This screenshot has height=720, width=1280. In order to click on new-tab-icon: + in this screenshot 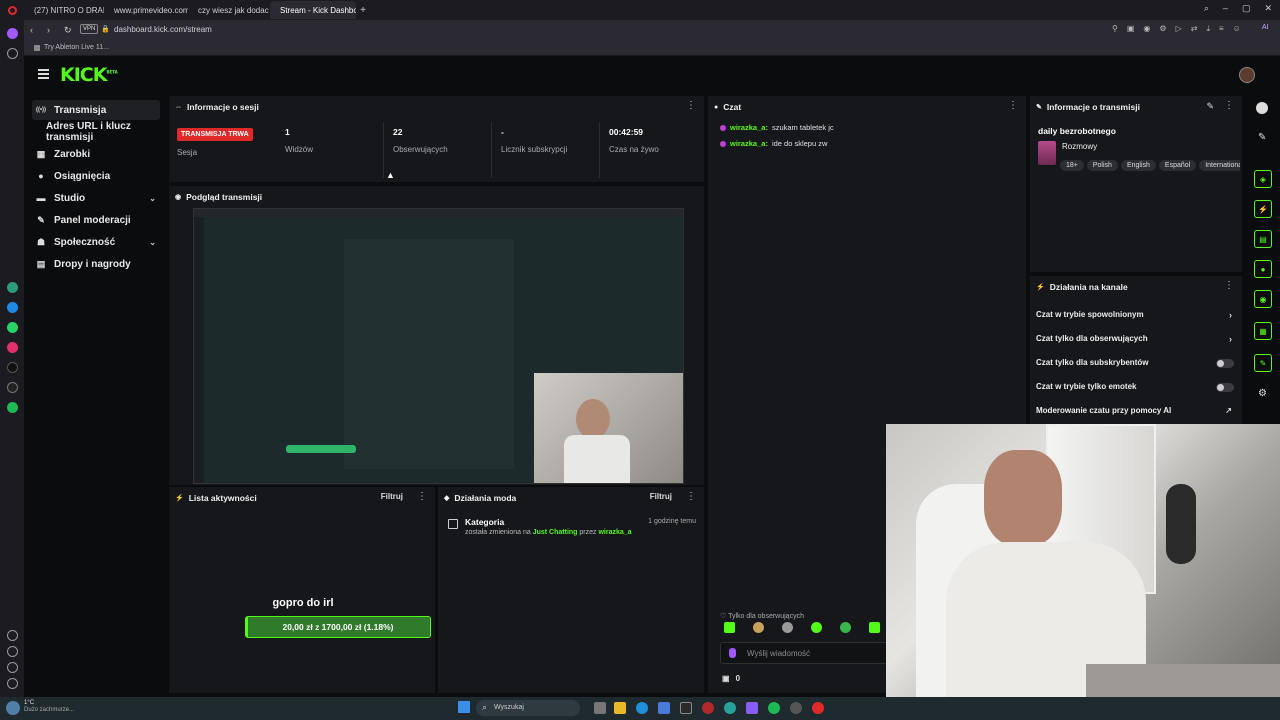, I will do `click(363, 10)`.